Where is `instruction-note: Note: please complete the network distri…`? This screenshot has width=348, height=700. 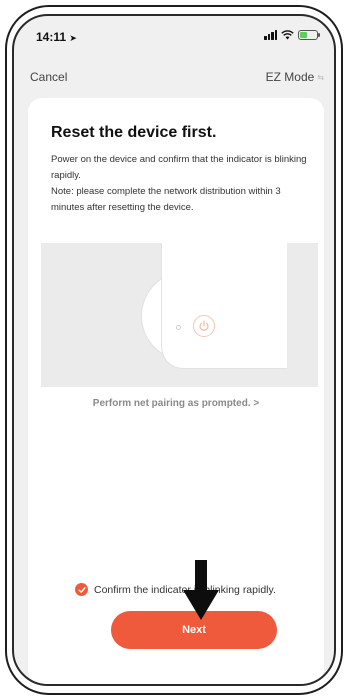
instruction-note: Note: please complete the network distri… is located at coordinates (166, 199).